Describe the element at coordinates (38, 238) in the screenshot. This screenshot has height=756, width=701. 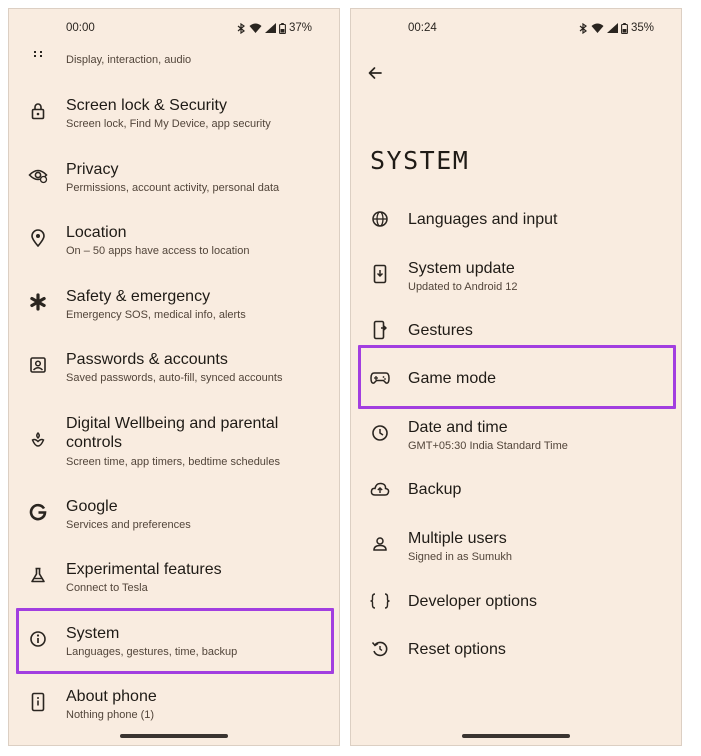
I see `location-pin-icon` at that location.